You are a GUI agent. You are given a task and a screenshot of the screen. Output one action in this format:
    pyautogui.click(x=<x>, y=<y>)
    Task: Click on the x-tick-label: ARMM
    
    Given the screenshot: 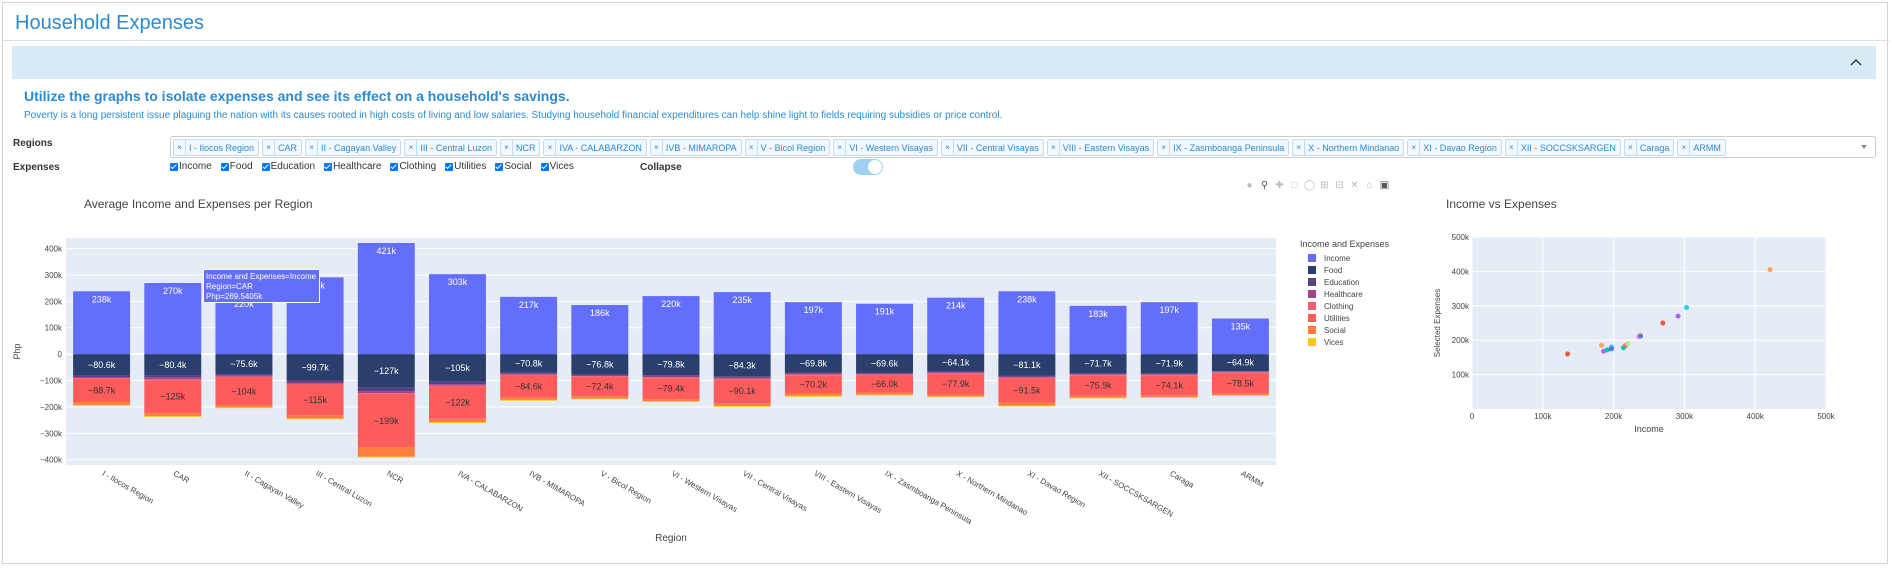 What is the action you would take?
    pyautogui.click(x=1252, y=479)
    